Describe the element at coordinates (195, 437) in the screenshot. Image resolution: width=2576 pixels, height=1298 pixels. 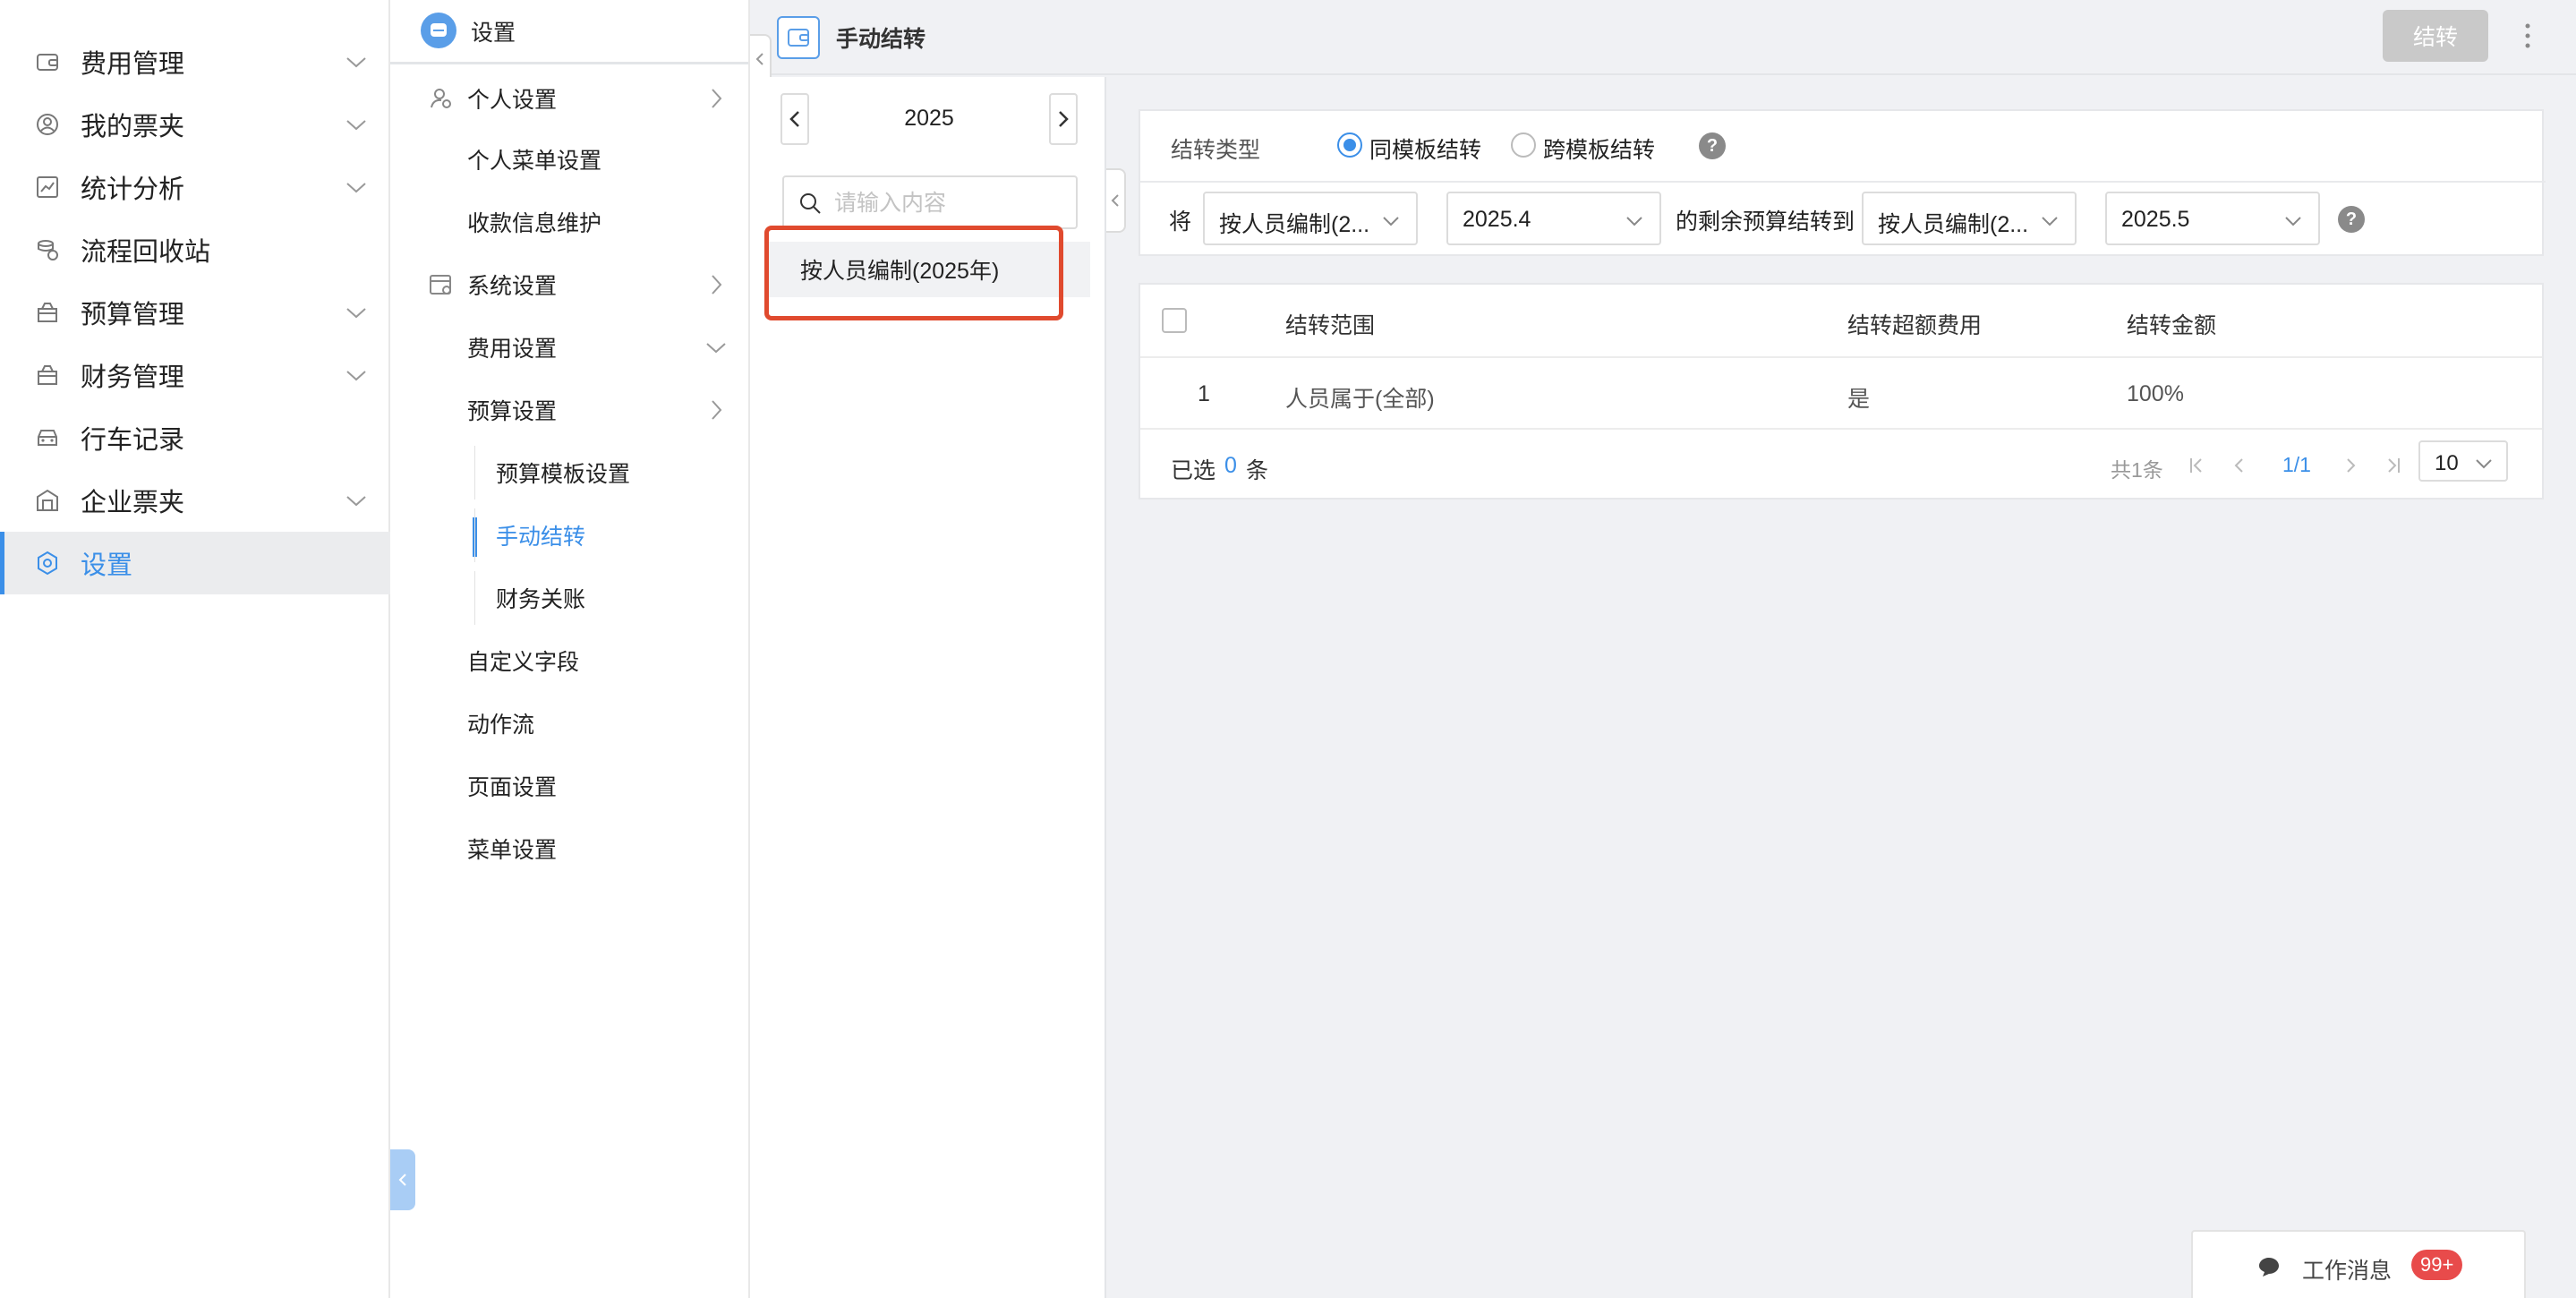
I see `sidebar-item-driving-log: 行车记录` at that location.